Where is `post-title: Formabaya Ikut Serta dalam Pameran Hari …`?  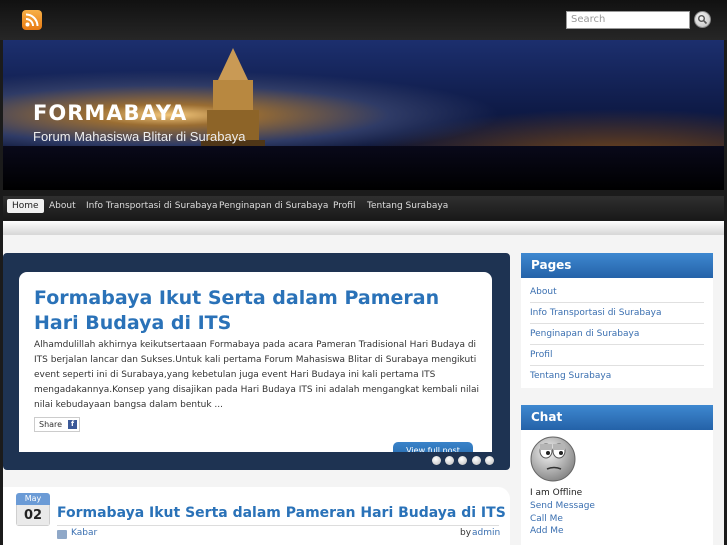
post-title: Formabaya Ikut Serta dalam Pameran Hari … is located at coordinates (281, 513).